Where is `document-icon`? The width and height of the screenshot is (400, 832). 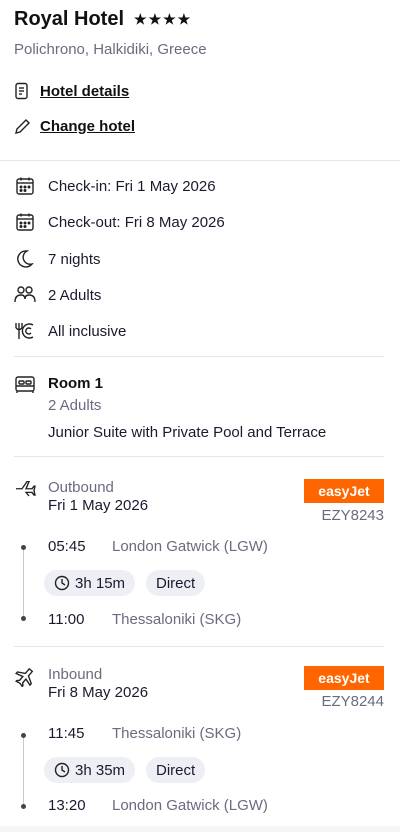
document-icon is located at coordinates (21, 91).